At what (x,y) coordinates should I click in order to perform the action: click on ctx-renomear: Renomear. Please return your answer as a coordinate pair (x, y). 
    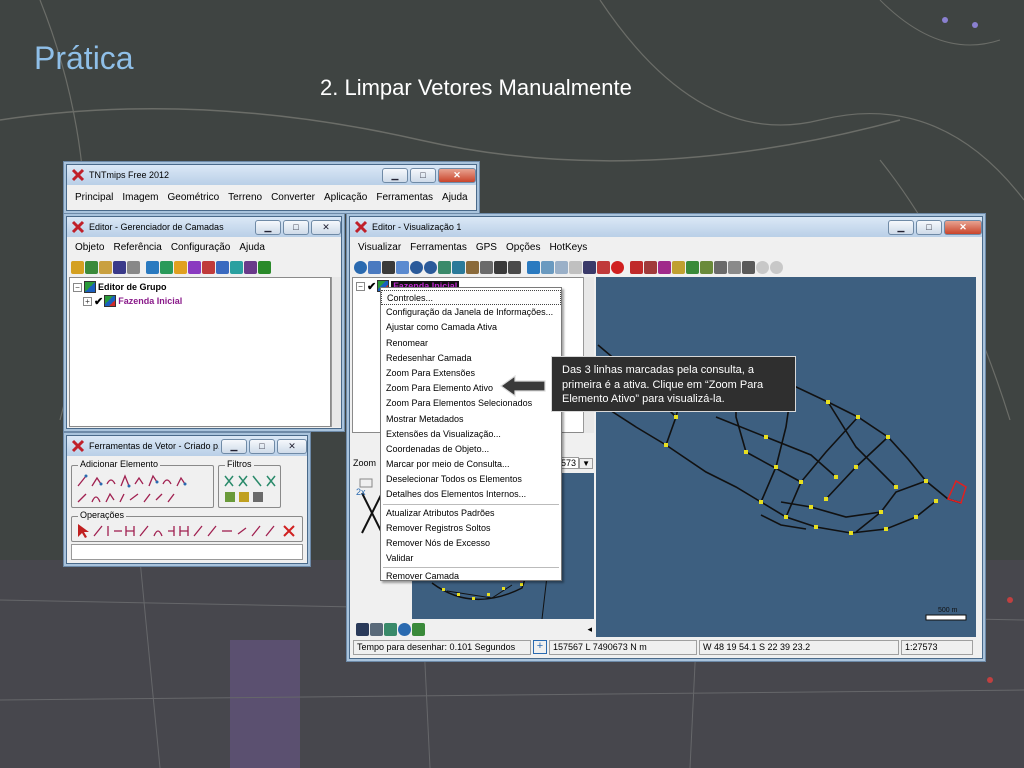
    Looking at the image, I should click on (471, 343).